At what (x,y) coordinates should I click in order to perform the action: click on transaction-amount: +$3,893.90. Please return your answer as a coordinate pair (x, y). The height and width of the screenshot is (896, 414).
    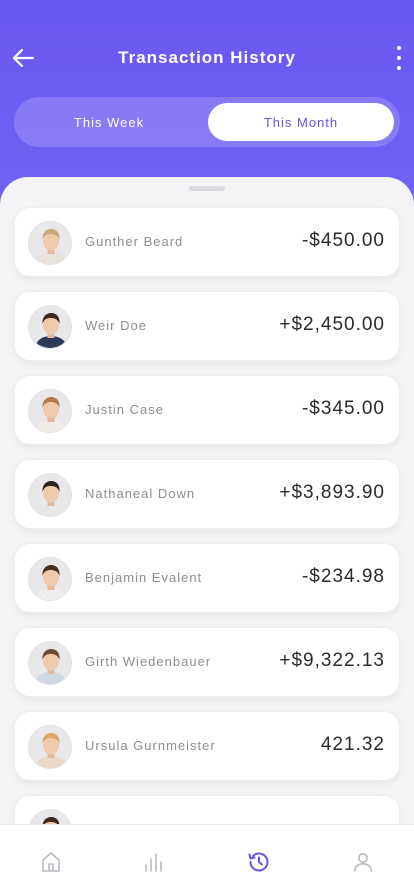
    Looking at the image, I should click on (332, 492).